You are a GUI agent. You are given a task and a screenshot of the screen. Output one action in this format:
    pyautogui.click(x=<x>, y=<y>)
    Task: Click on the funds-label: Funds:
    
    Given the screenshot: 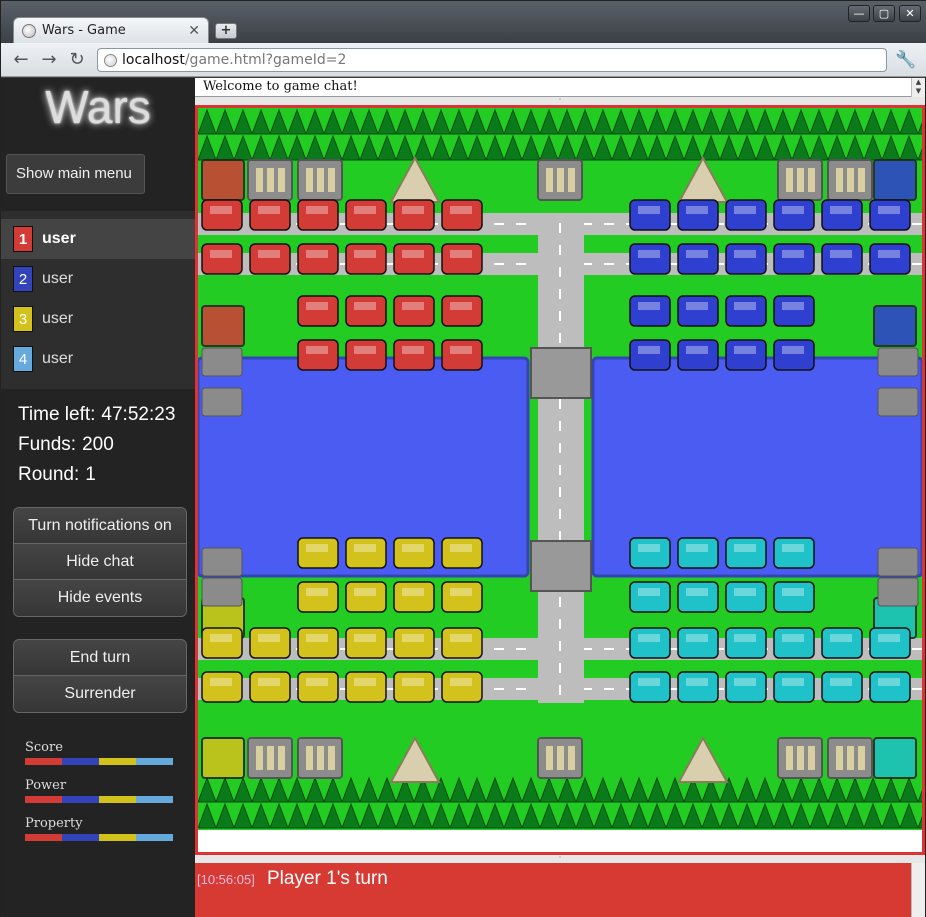 What is the action you would take?
    pyautogui.click(x=47, y=444)
    